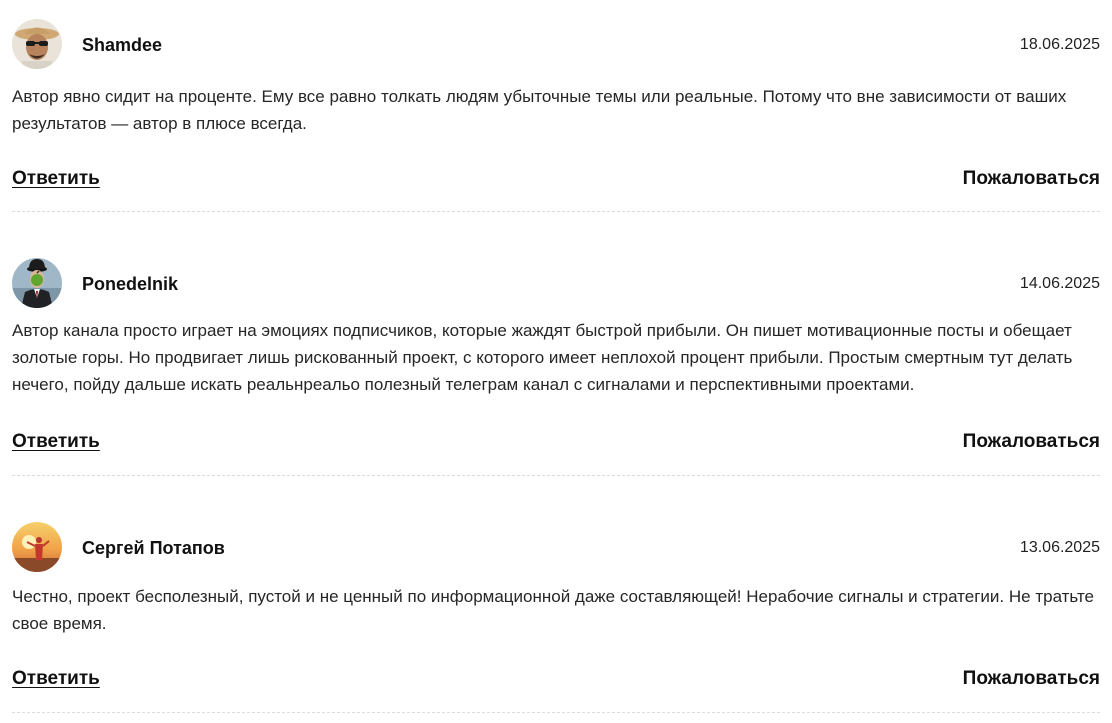 The image size is (1112, 723). I want to click on comment-header: Ponedelnik 14.06.2025, so click(556, 282).